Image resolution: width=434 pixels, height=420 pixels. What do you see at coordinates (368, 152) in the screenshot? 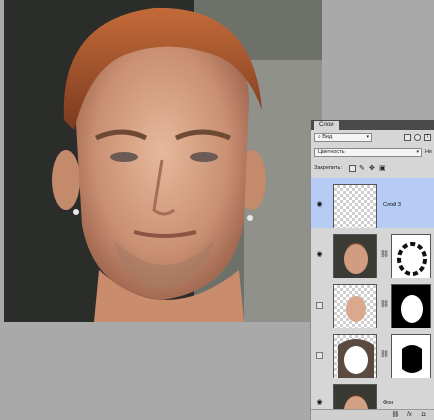
I see `blend-mode-select: Цветность ▾` at bounding box center [368, 152].